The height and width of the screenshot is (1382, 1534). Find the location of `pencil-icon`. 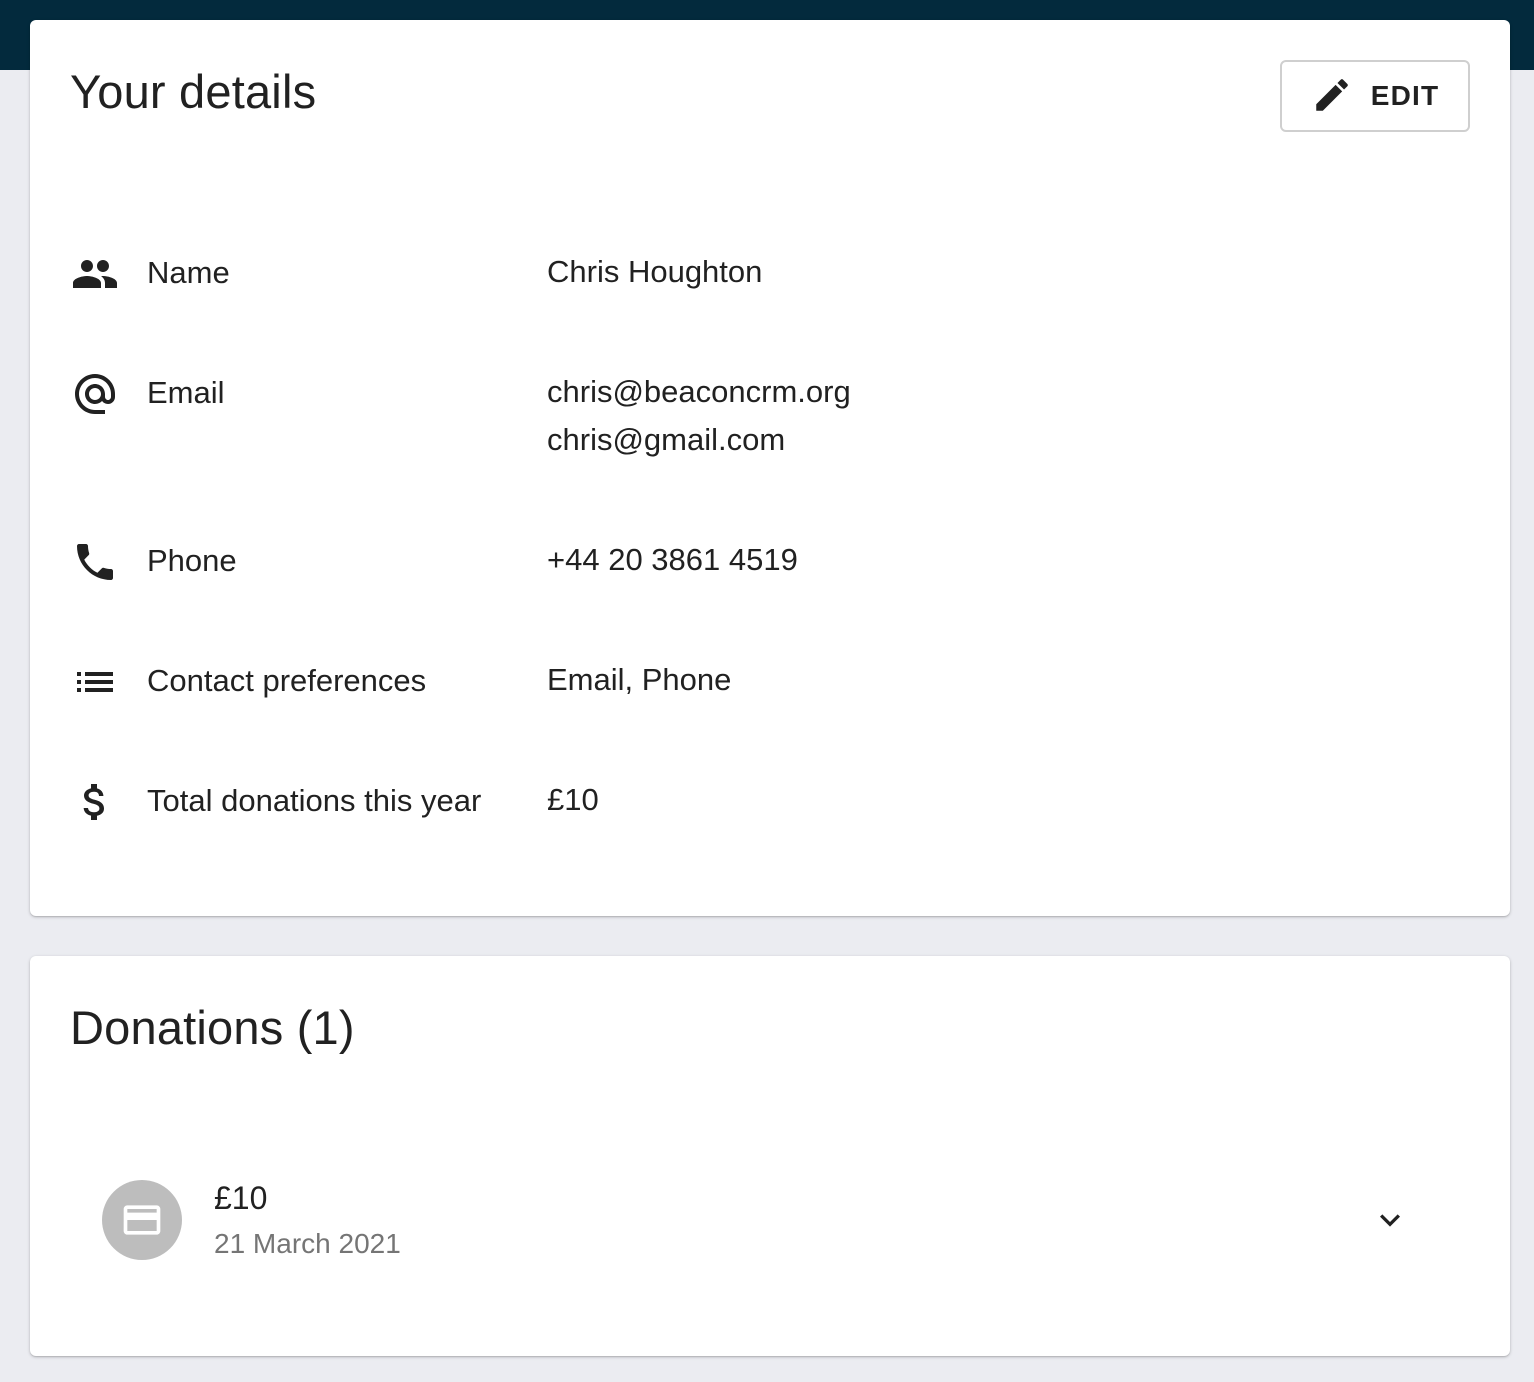

pencil-icon is located at coordinates (1332, 96).